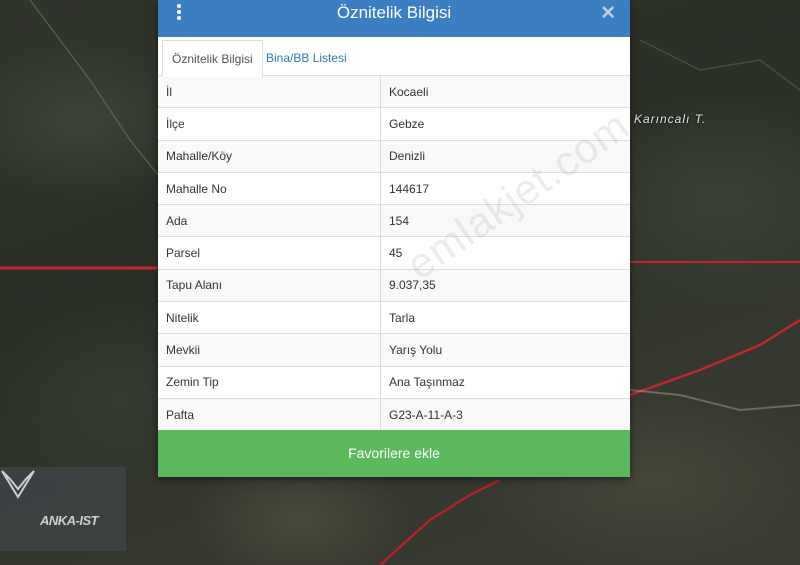 The image size is (800, 565). I want to click on table-row: Mevkii Yarış Yolu, so click(394, 350).